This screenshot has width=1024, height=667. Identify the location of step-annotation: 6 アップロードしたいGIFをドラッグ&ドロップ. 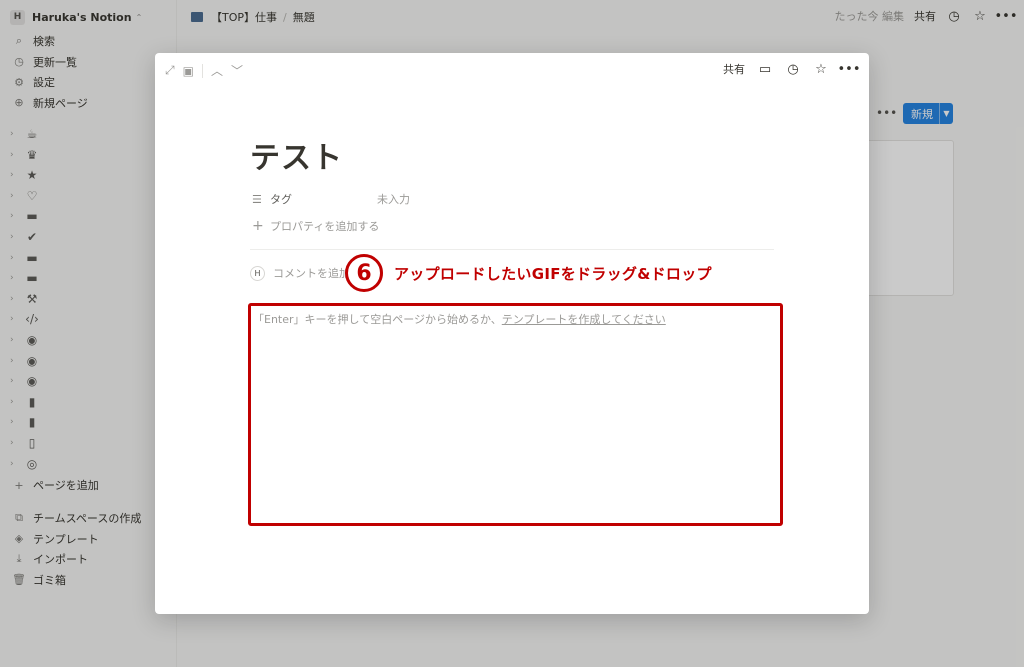
(528, 273).